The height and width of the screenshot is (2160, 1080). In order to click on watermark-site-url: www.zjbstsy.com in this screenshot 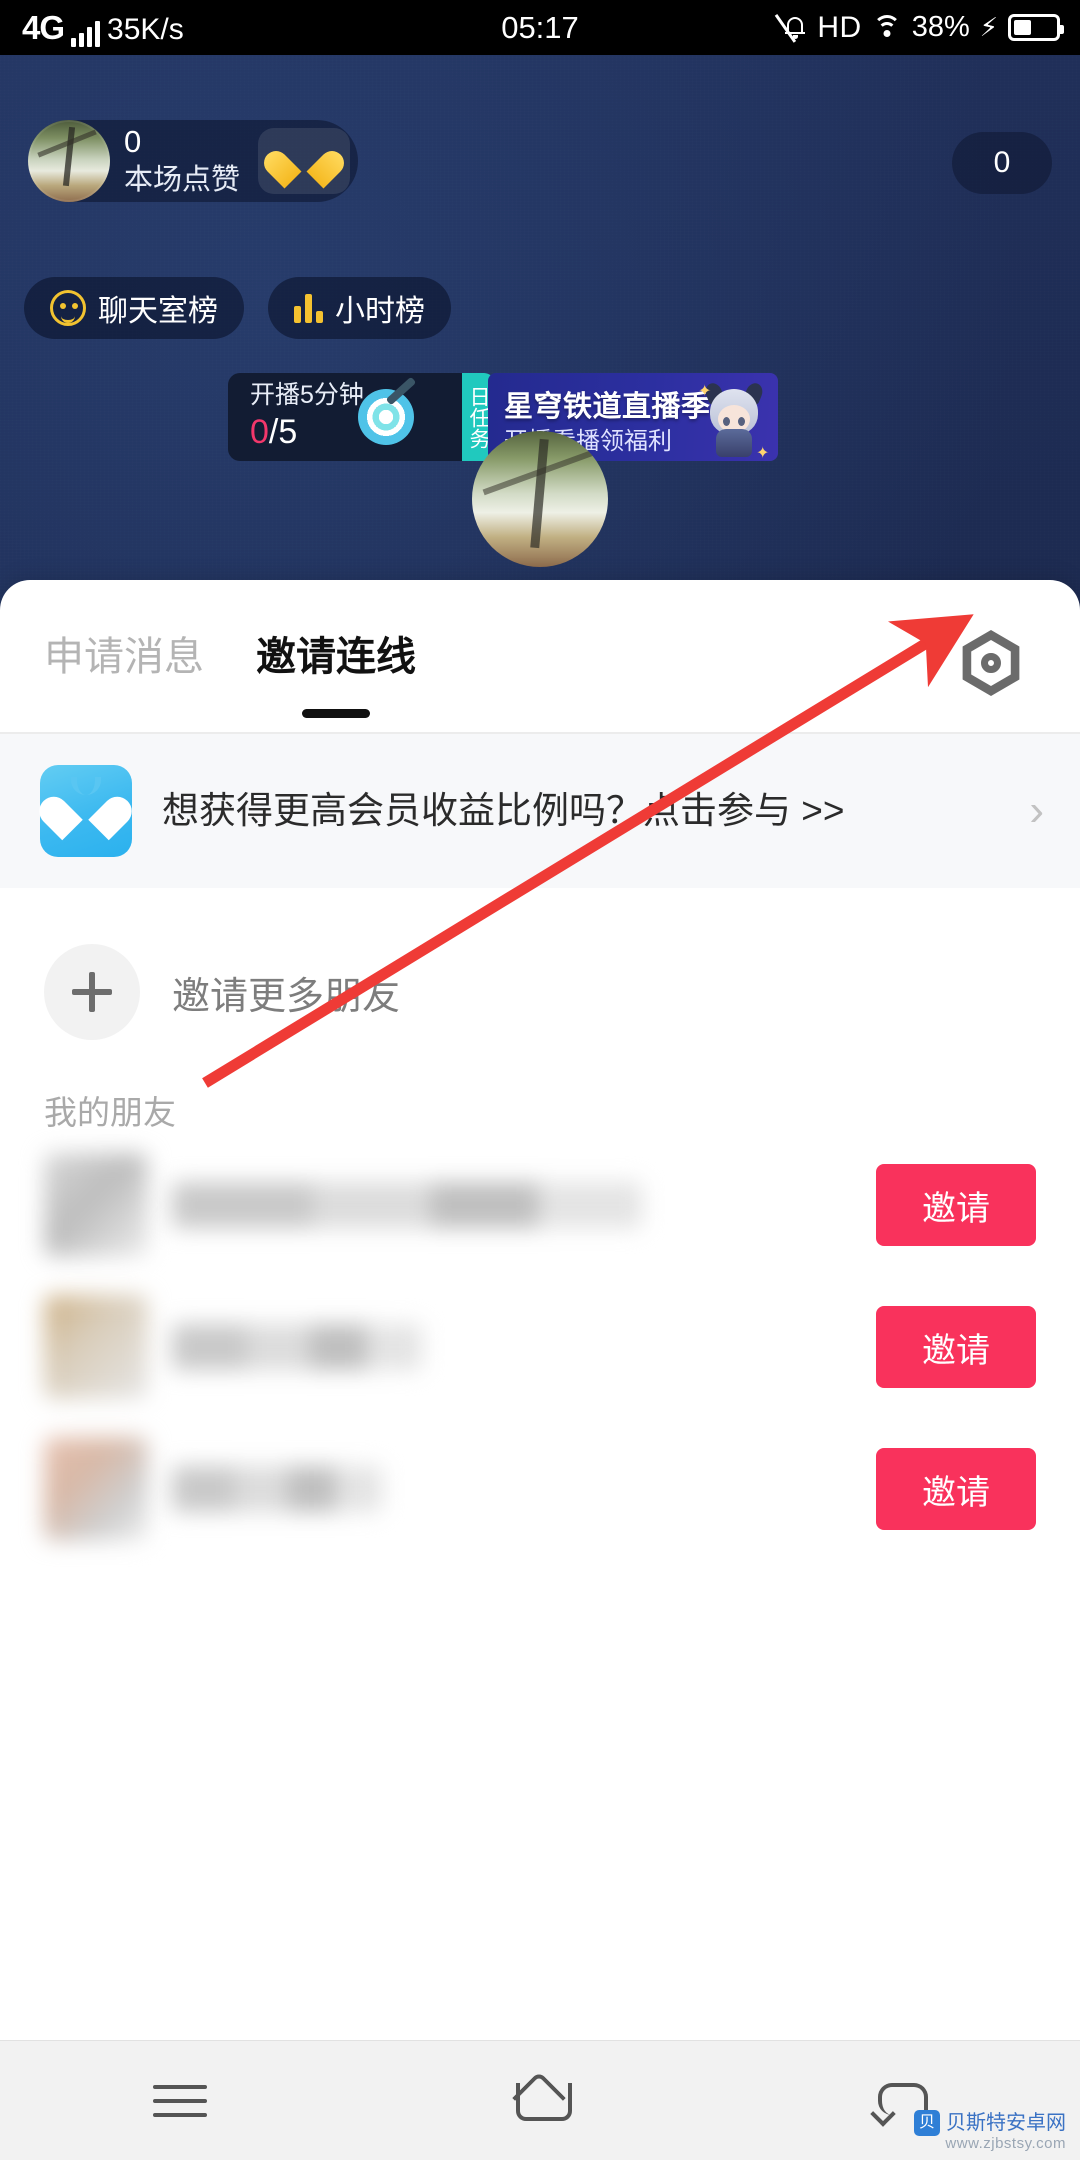, I will do `click(1005, 2143)`.